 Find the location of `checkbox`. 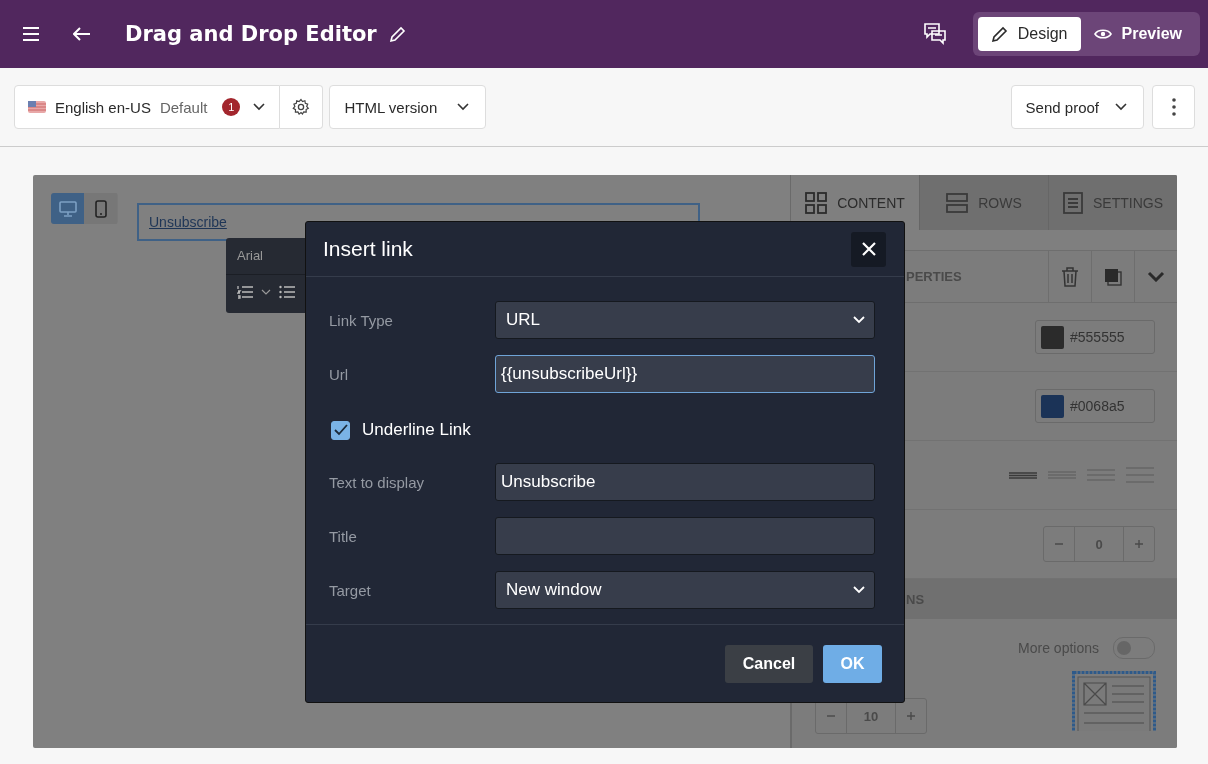

checkbox is located at coordinates (340, 430).